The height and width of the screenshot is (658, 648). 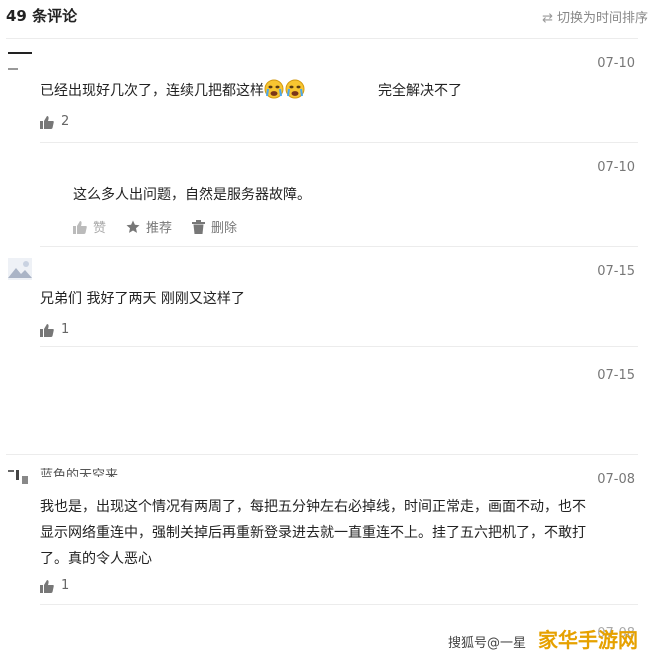 I want to click on sort-toggle: ⇄ 切换为时间排序, so click(x=595, y=16).